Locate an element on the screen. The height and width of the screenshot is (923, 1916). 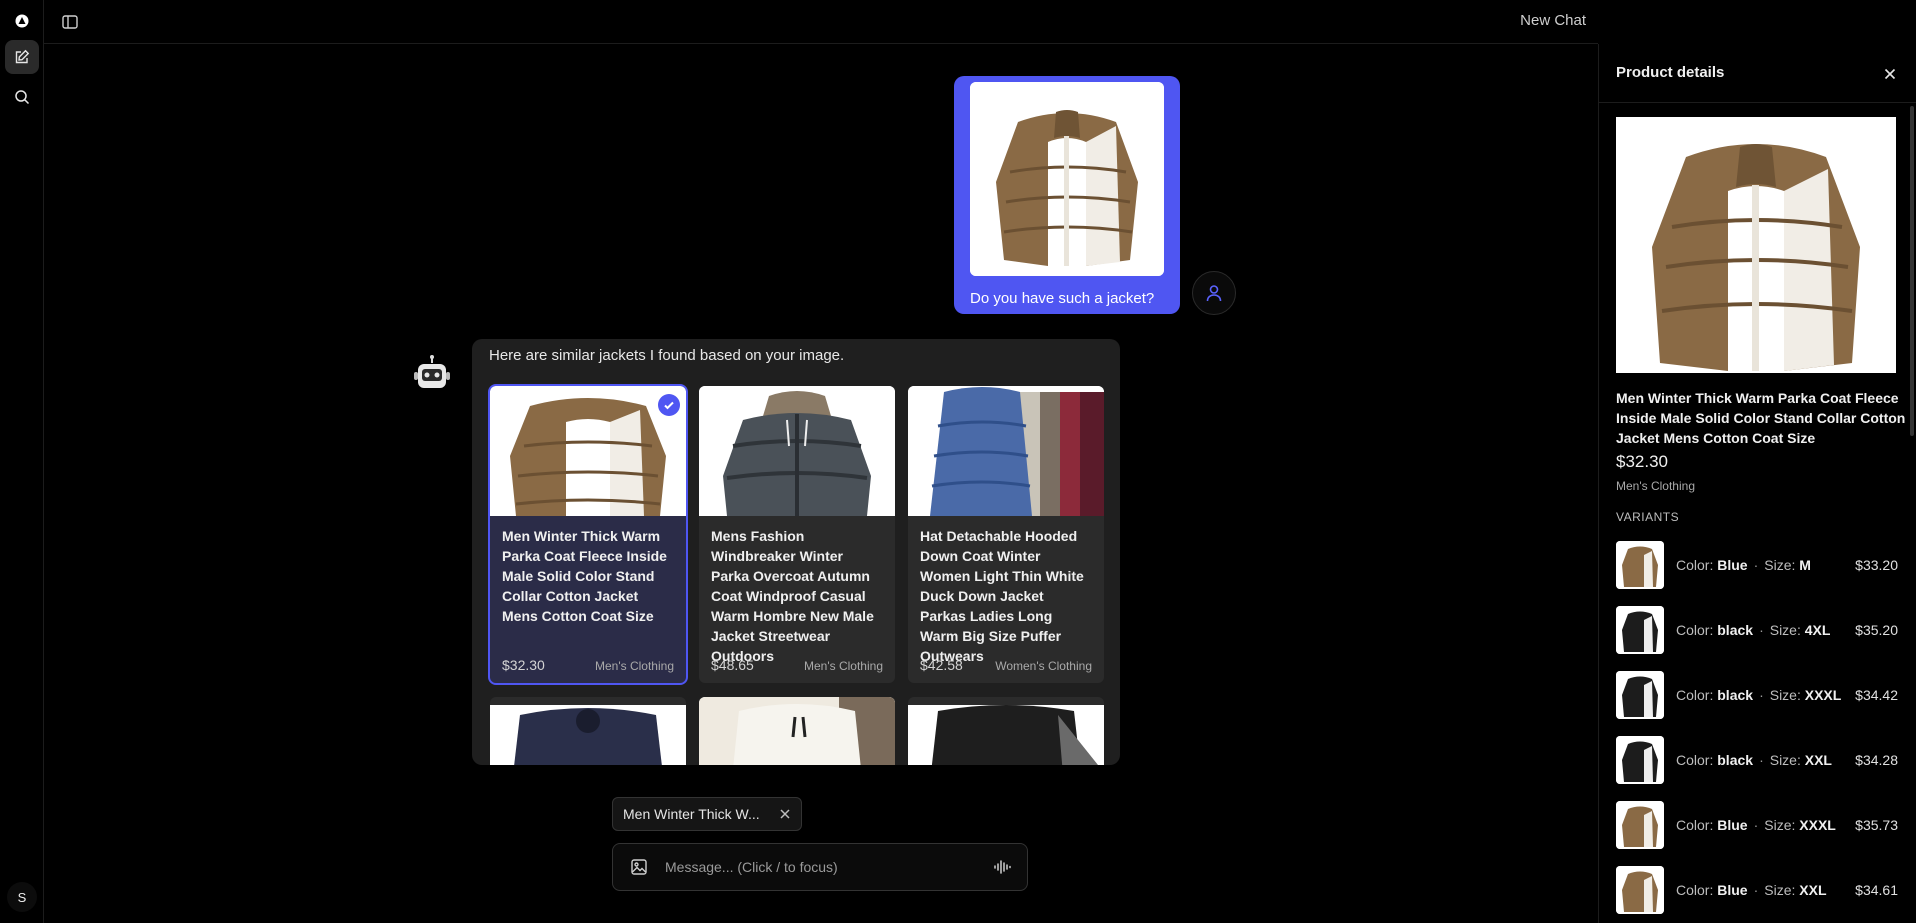
variant-attributes: Color: Blue · Size: M is located at coordinates (1743, 565).